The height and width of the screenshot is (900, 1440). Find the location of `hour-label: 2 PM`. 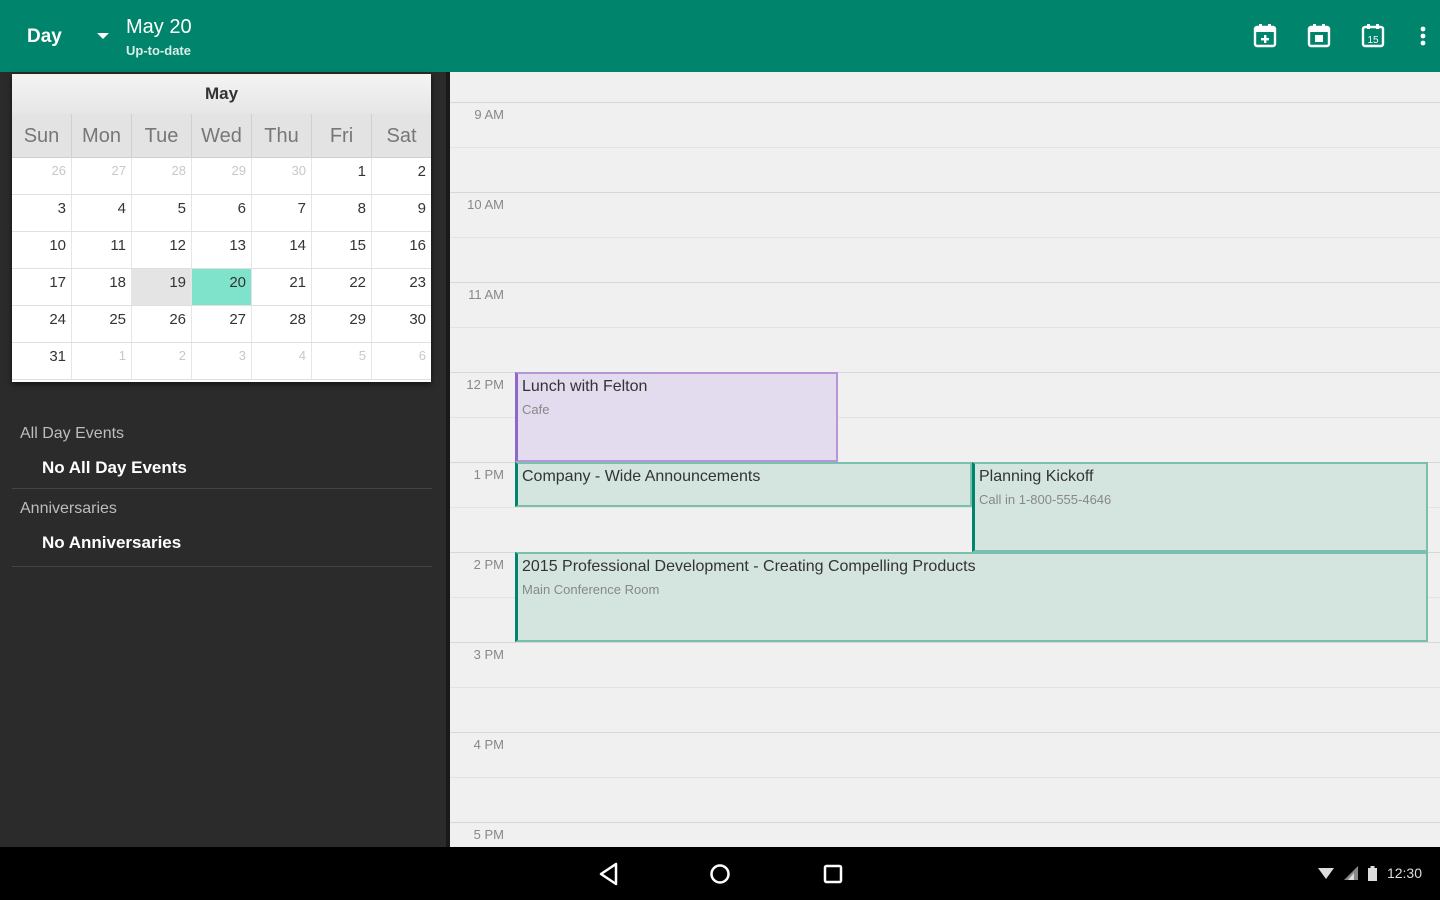

hour-label: 2 PM is located at coordinates (488, 564).